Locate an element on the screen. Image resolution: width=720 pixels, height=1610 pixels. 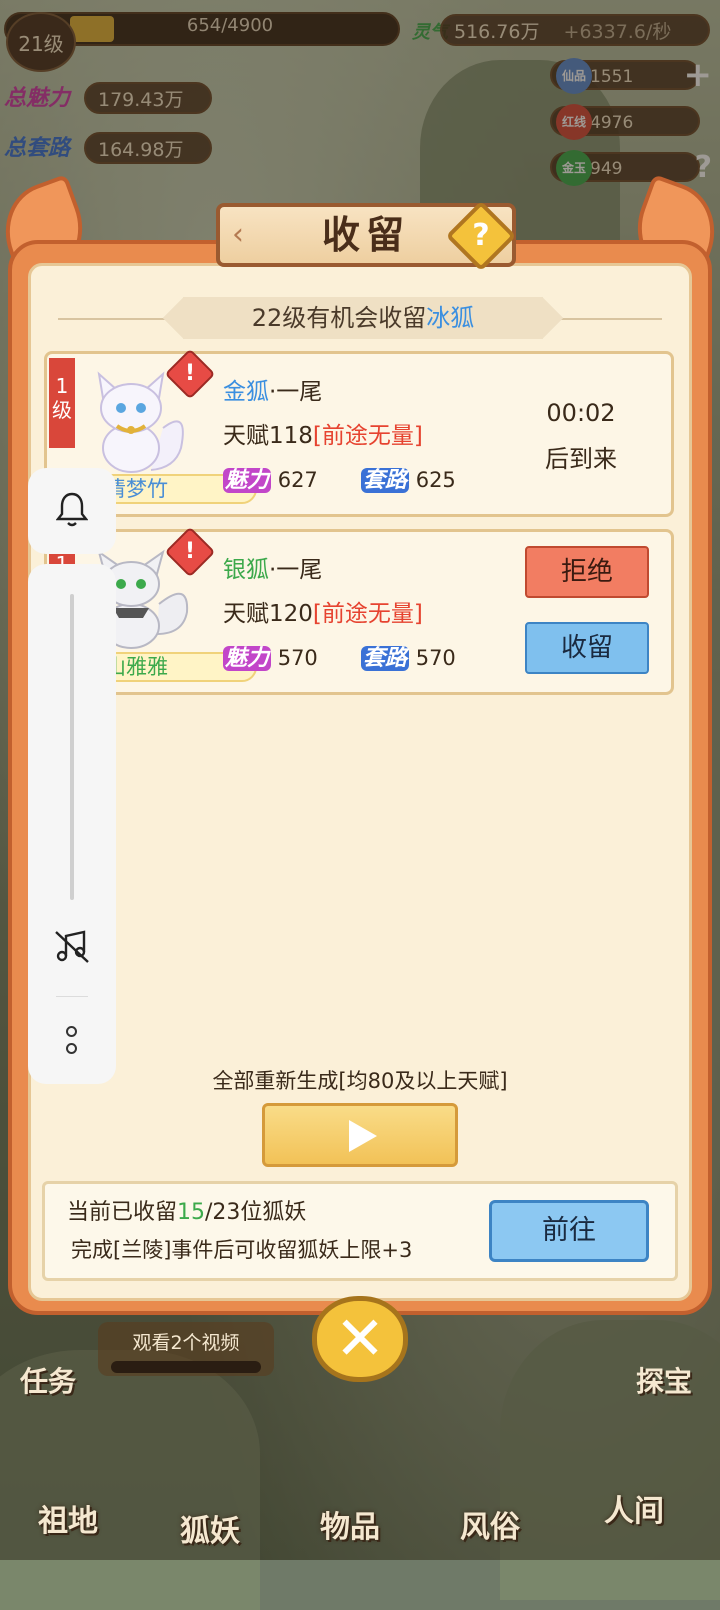
fox-portrait is located at coordinates (131, 423).